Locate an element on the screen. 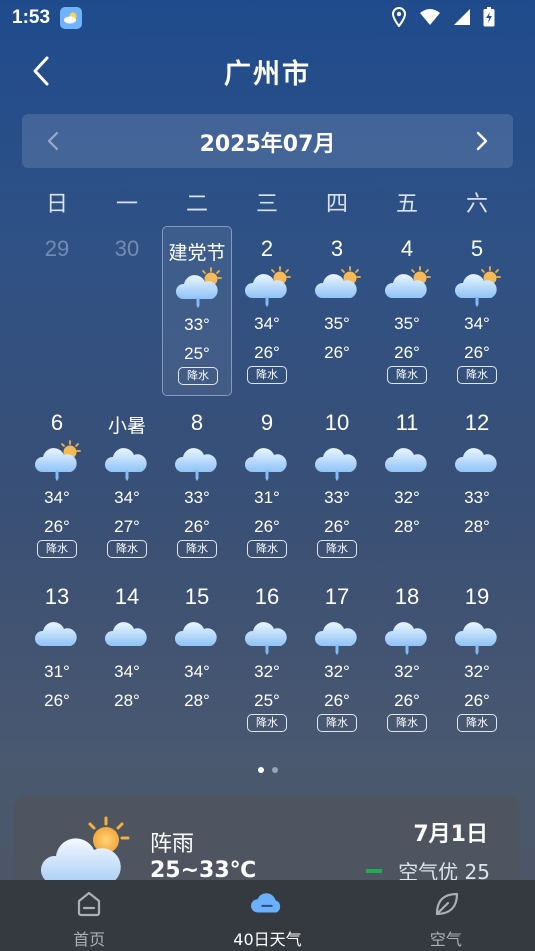 This screenshot has width=535, height=951. page-indicator is located at coordinates (267, 770).